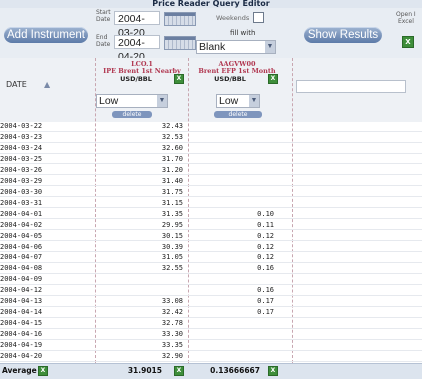  What do you see at coordinates (211, 302) in the screenshot?
I see `table-row: 2004-04-13 33.08 0.17` at bounding box center [211, 302].